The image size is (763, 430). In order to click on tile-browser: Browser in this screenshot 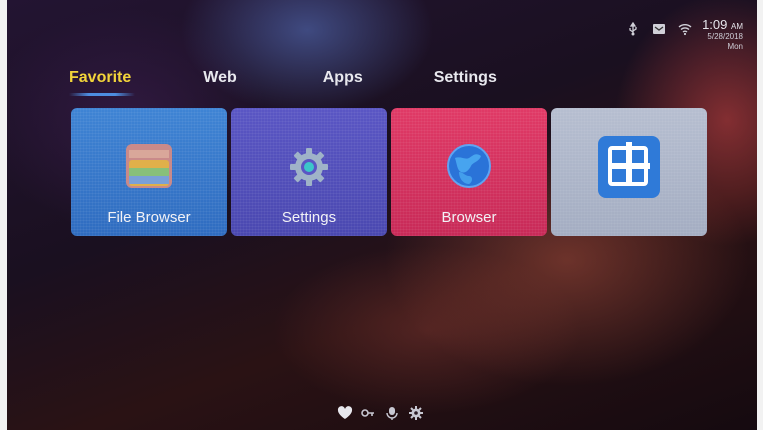, I will do `click(469, 172)`.